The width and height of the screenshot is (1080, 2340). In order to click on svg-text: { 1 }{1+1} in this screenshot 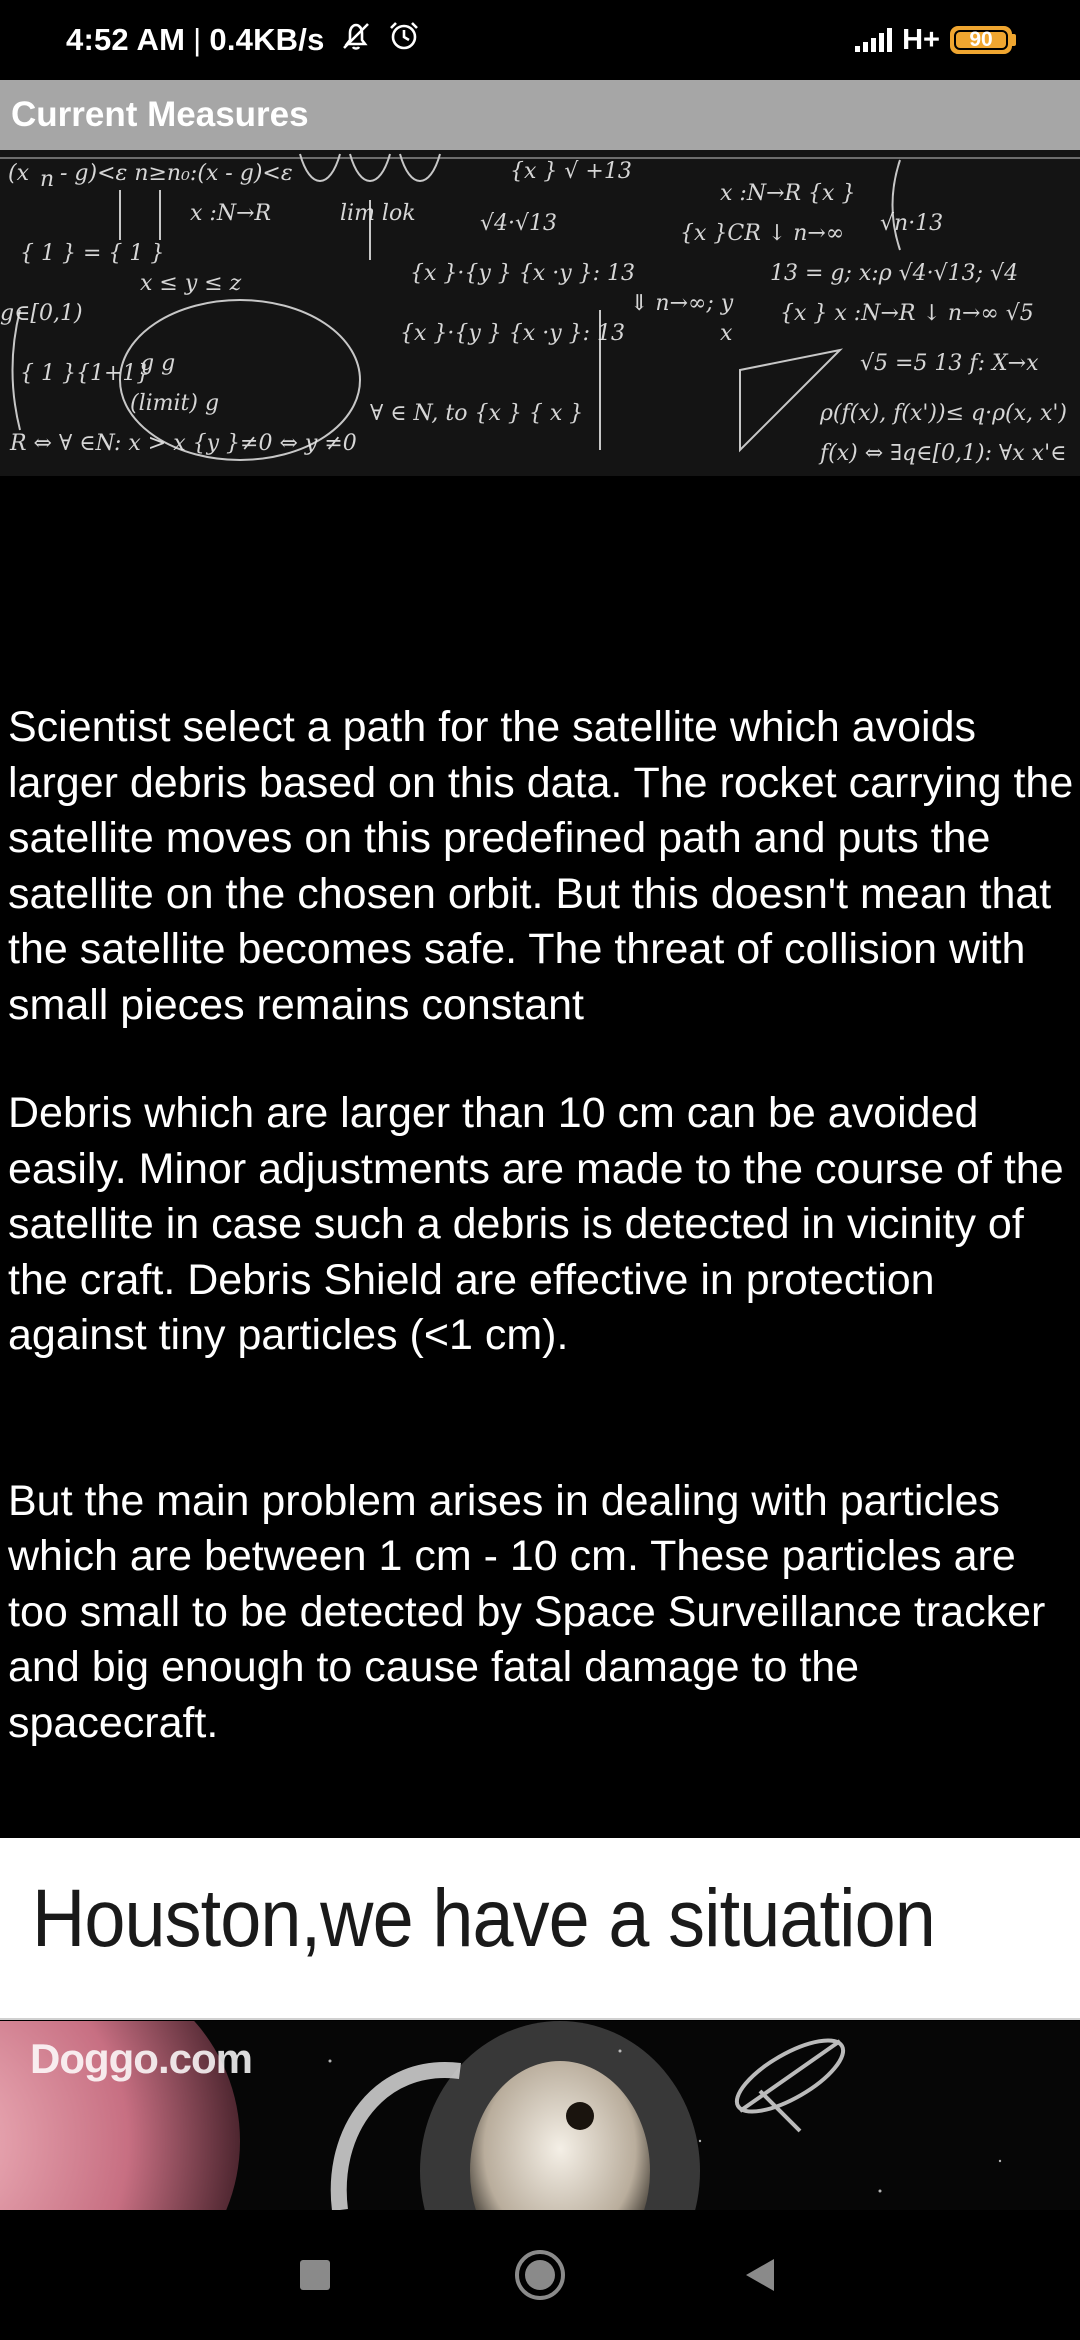, I will do `click(85, 373)`.